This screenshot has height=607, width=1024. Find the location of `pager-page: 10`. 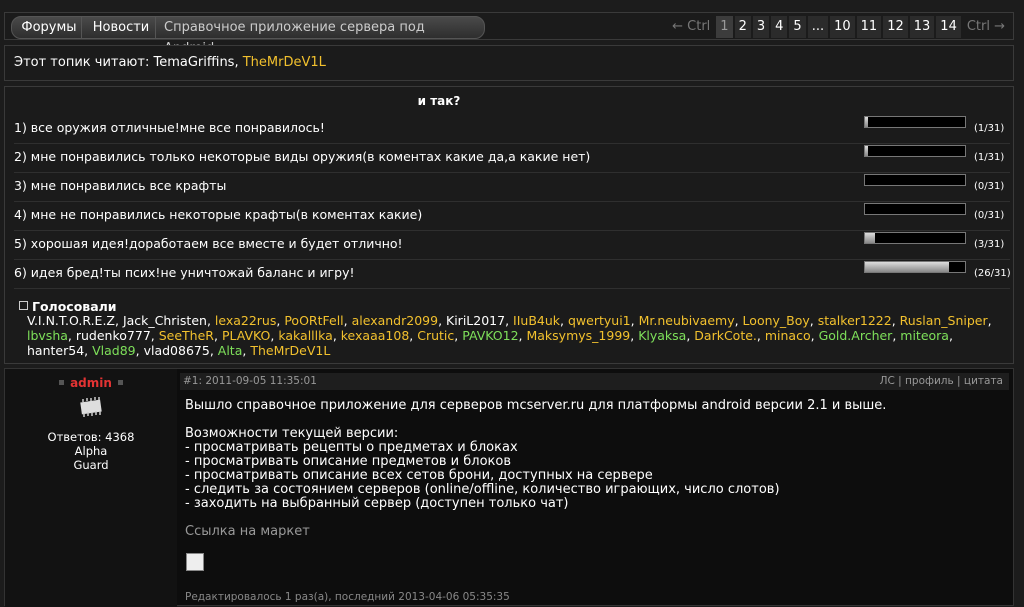

pager-page: 10 is located at coordinates (842, 27).